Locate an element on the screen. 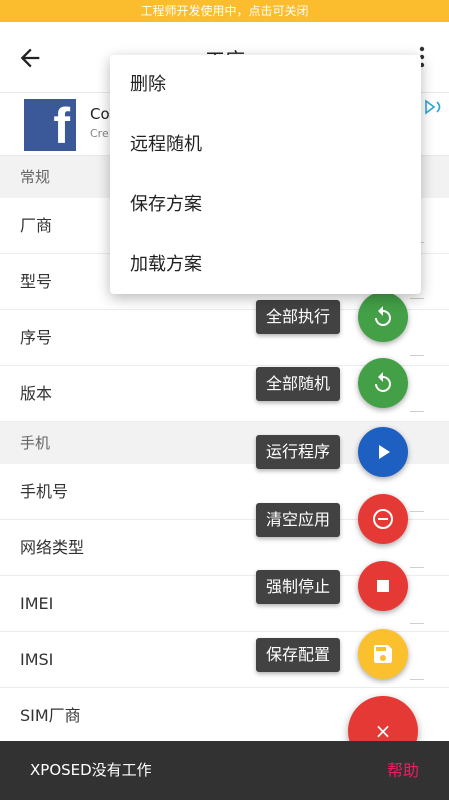 The width and height of the screenshot is (449, 800). clear-apps-button is located at coordinates (383, 519).